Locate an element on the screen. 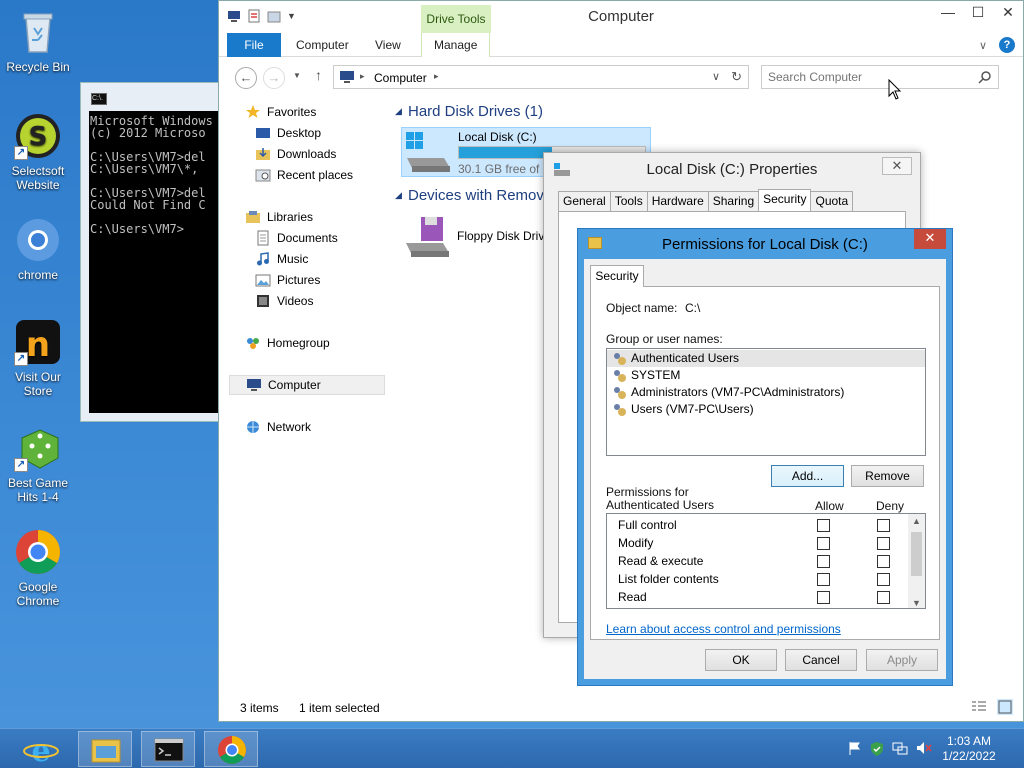  flag-icon is located at coordinates (855, 749).